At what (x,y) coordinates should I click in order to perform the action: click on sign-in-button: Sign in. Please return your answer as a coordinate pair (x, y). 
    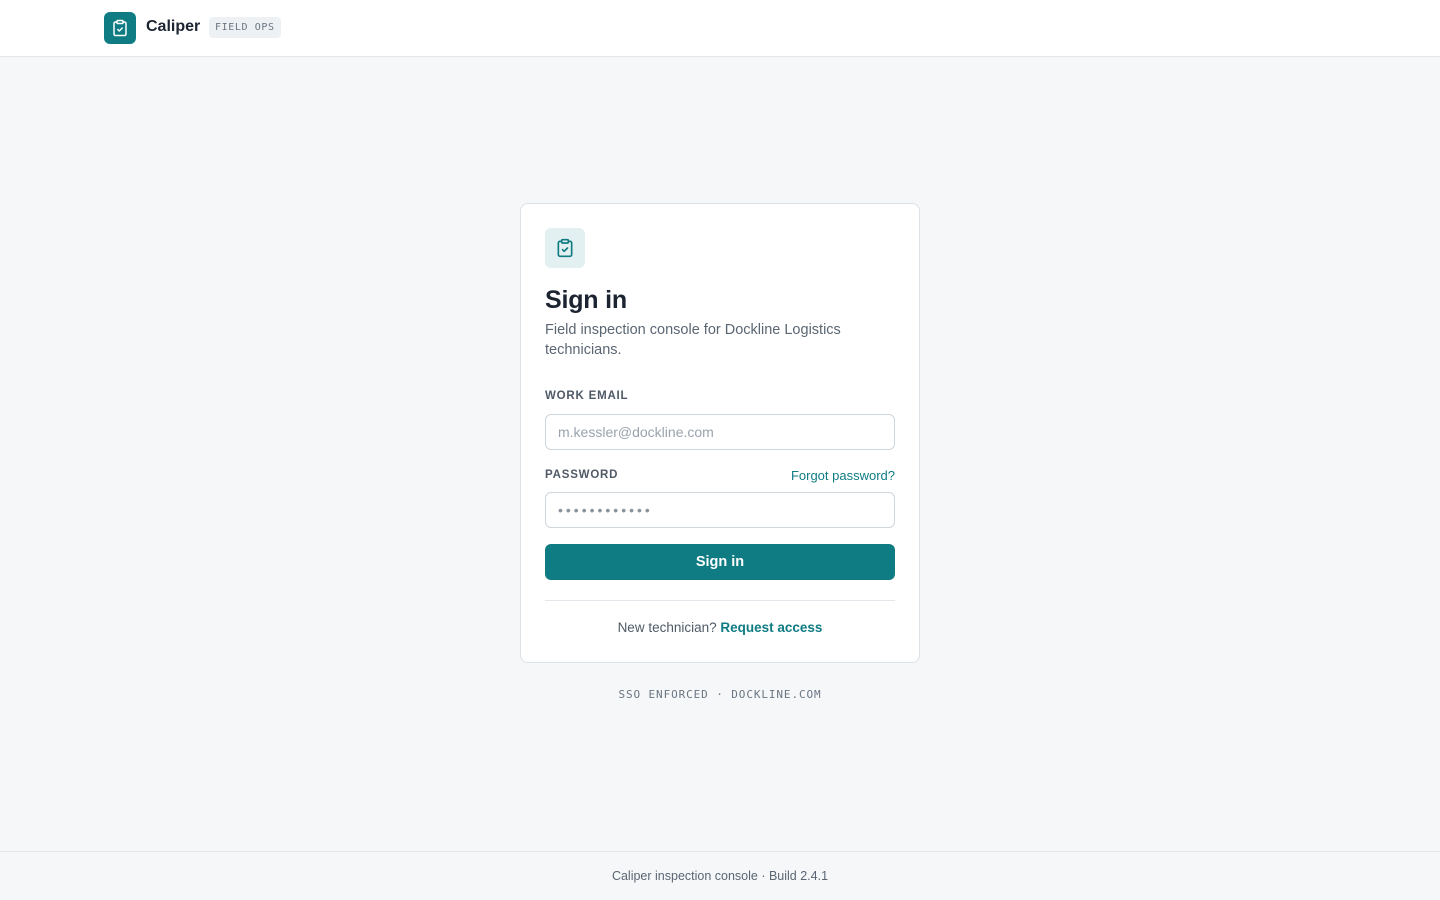
    Looking at the image, I should click on (720, 562).